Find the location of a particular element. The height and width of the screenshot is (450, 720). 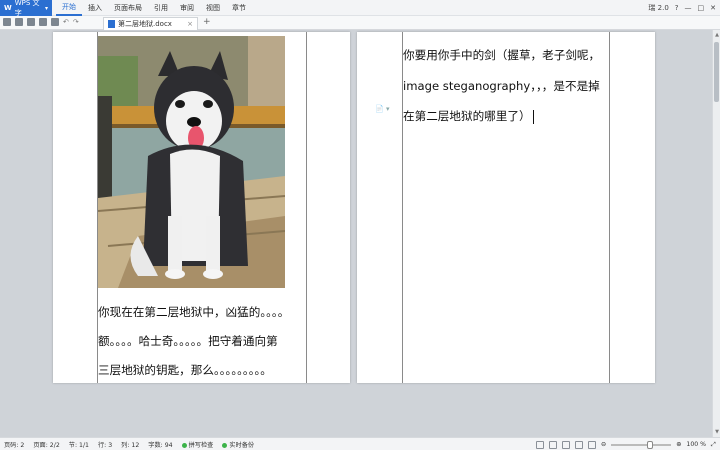

zoom-level: 100 % is located at coordinates (696, 444).